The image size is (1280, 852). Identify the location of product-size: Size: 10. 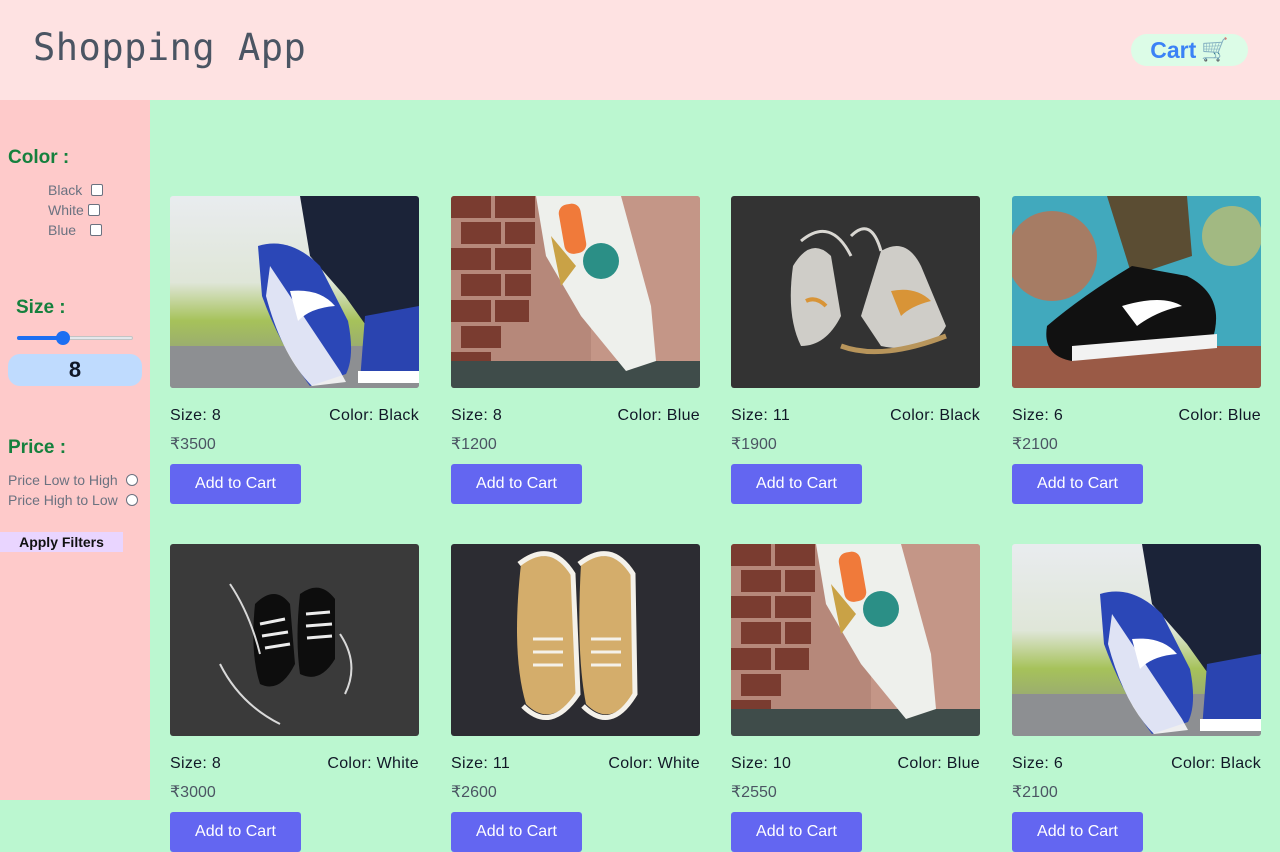
(761, 763).